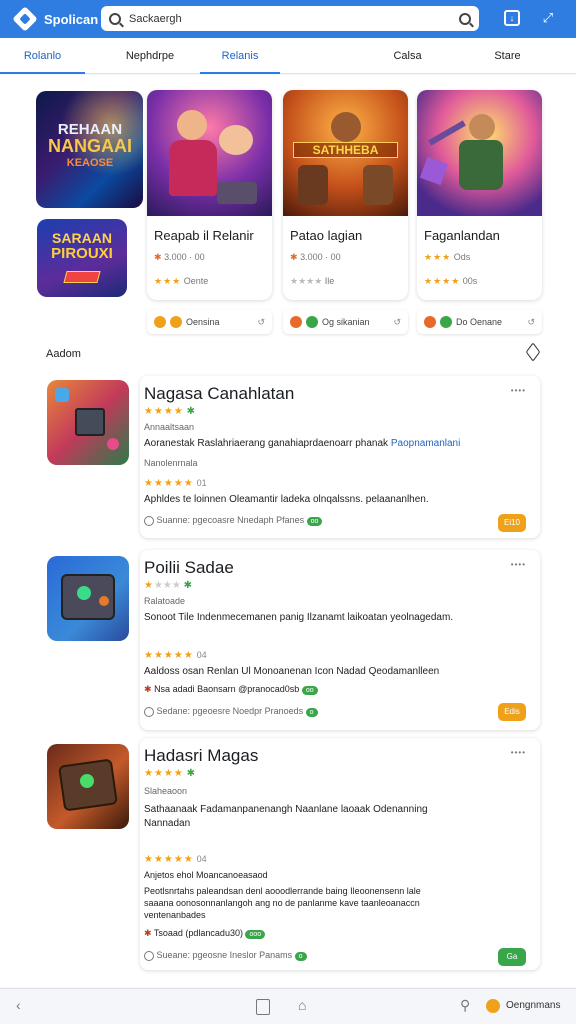 The width and height of the screenshot is (576, 1024). Describe the element at coordinates (507, 56) in the screenshot. I see `tab-5: Stare` at that location.